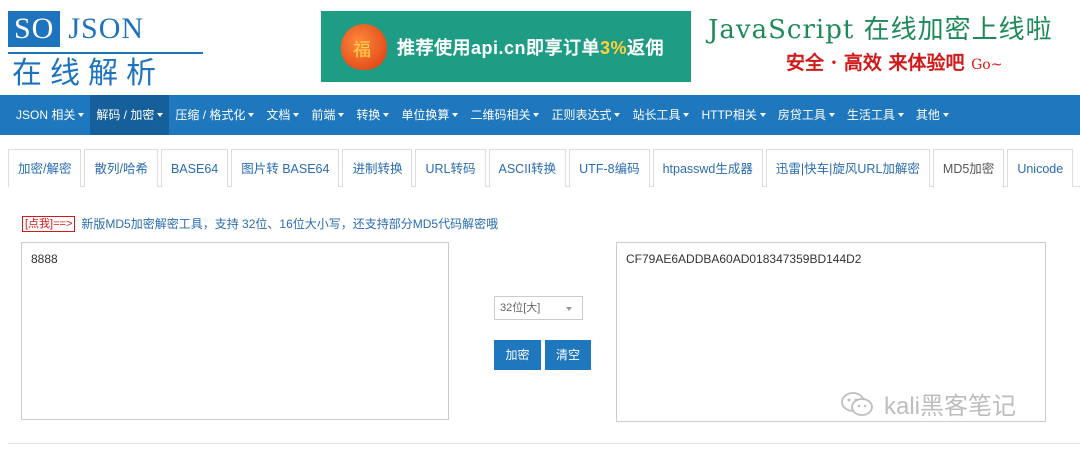  Describe the element at coordinates (527, 168) in the screenshot. I see `tab: ASCII转换` at that location.